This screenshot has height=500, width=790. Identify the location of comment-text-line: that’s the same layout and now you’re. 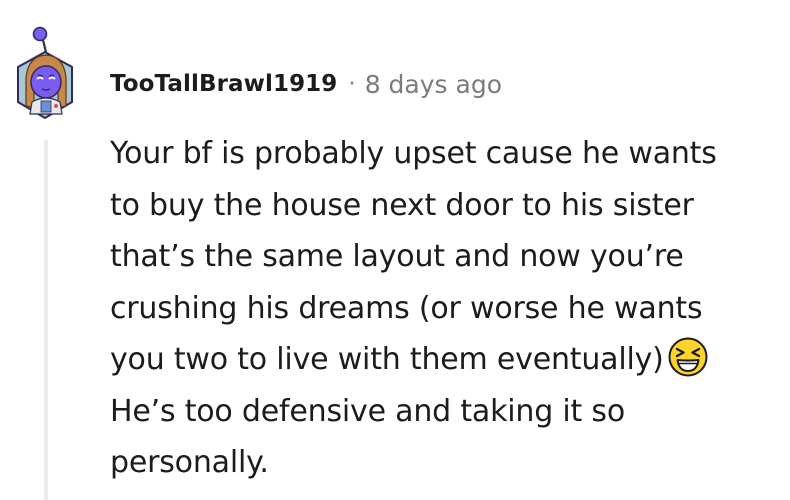
(397, 256).